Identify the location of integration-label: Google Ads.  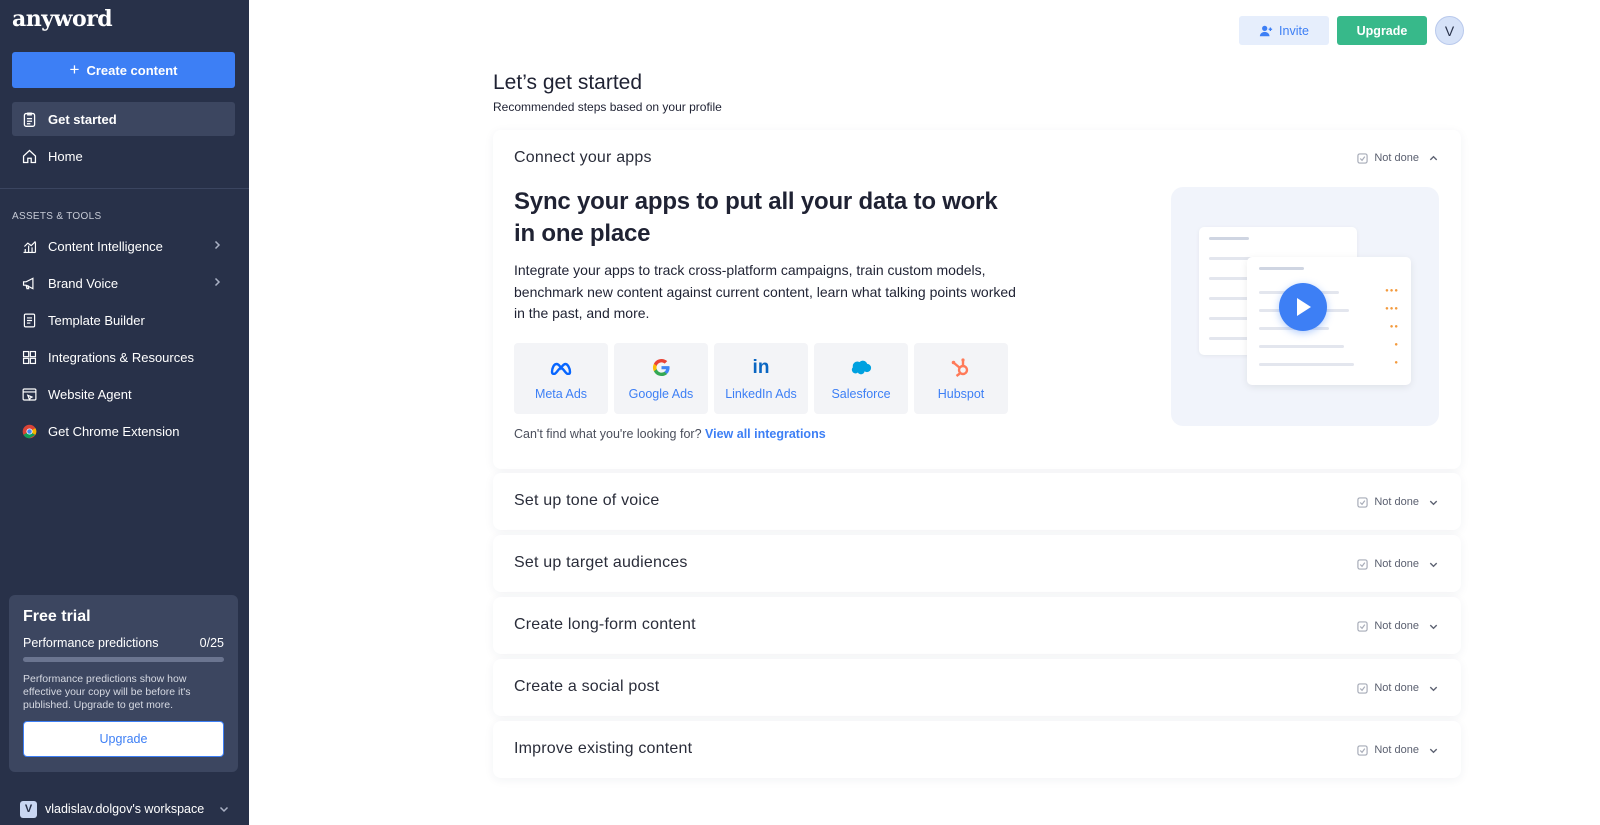
(661, 393).